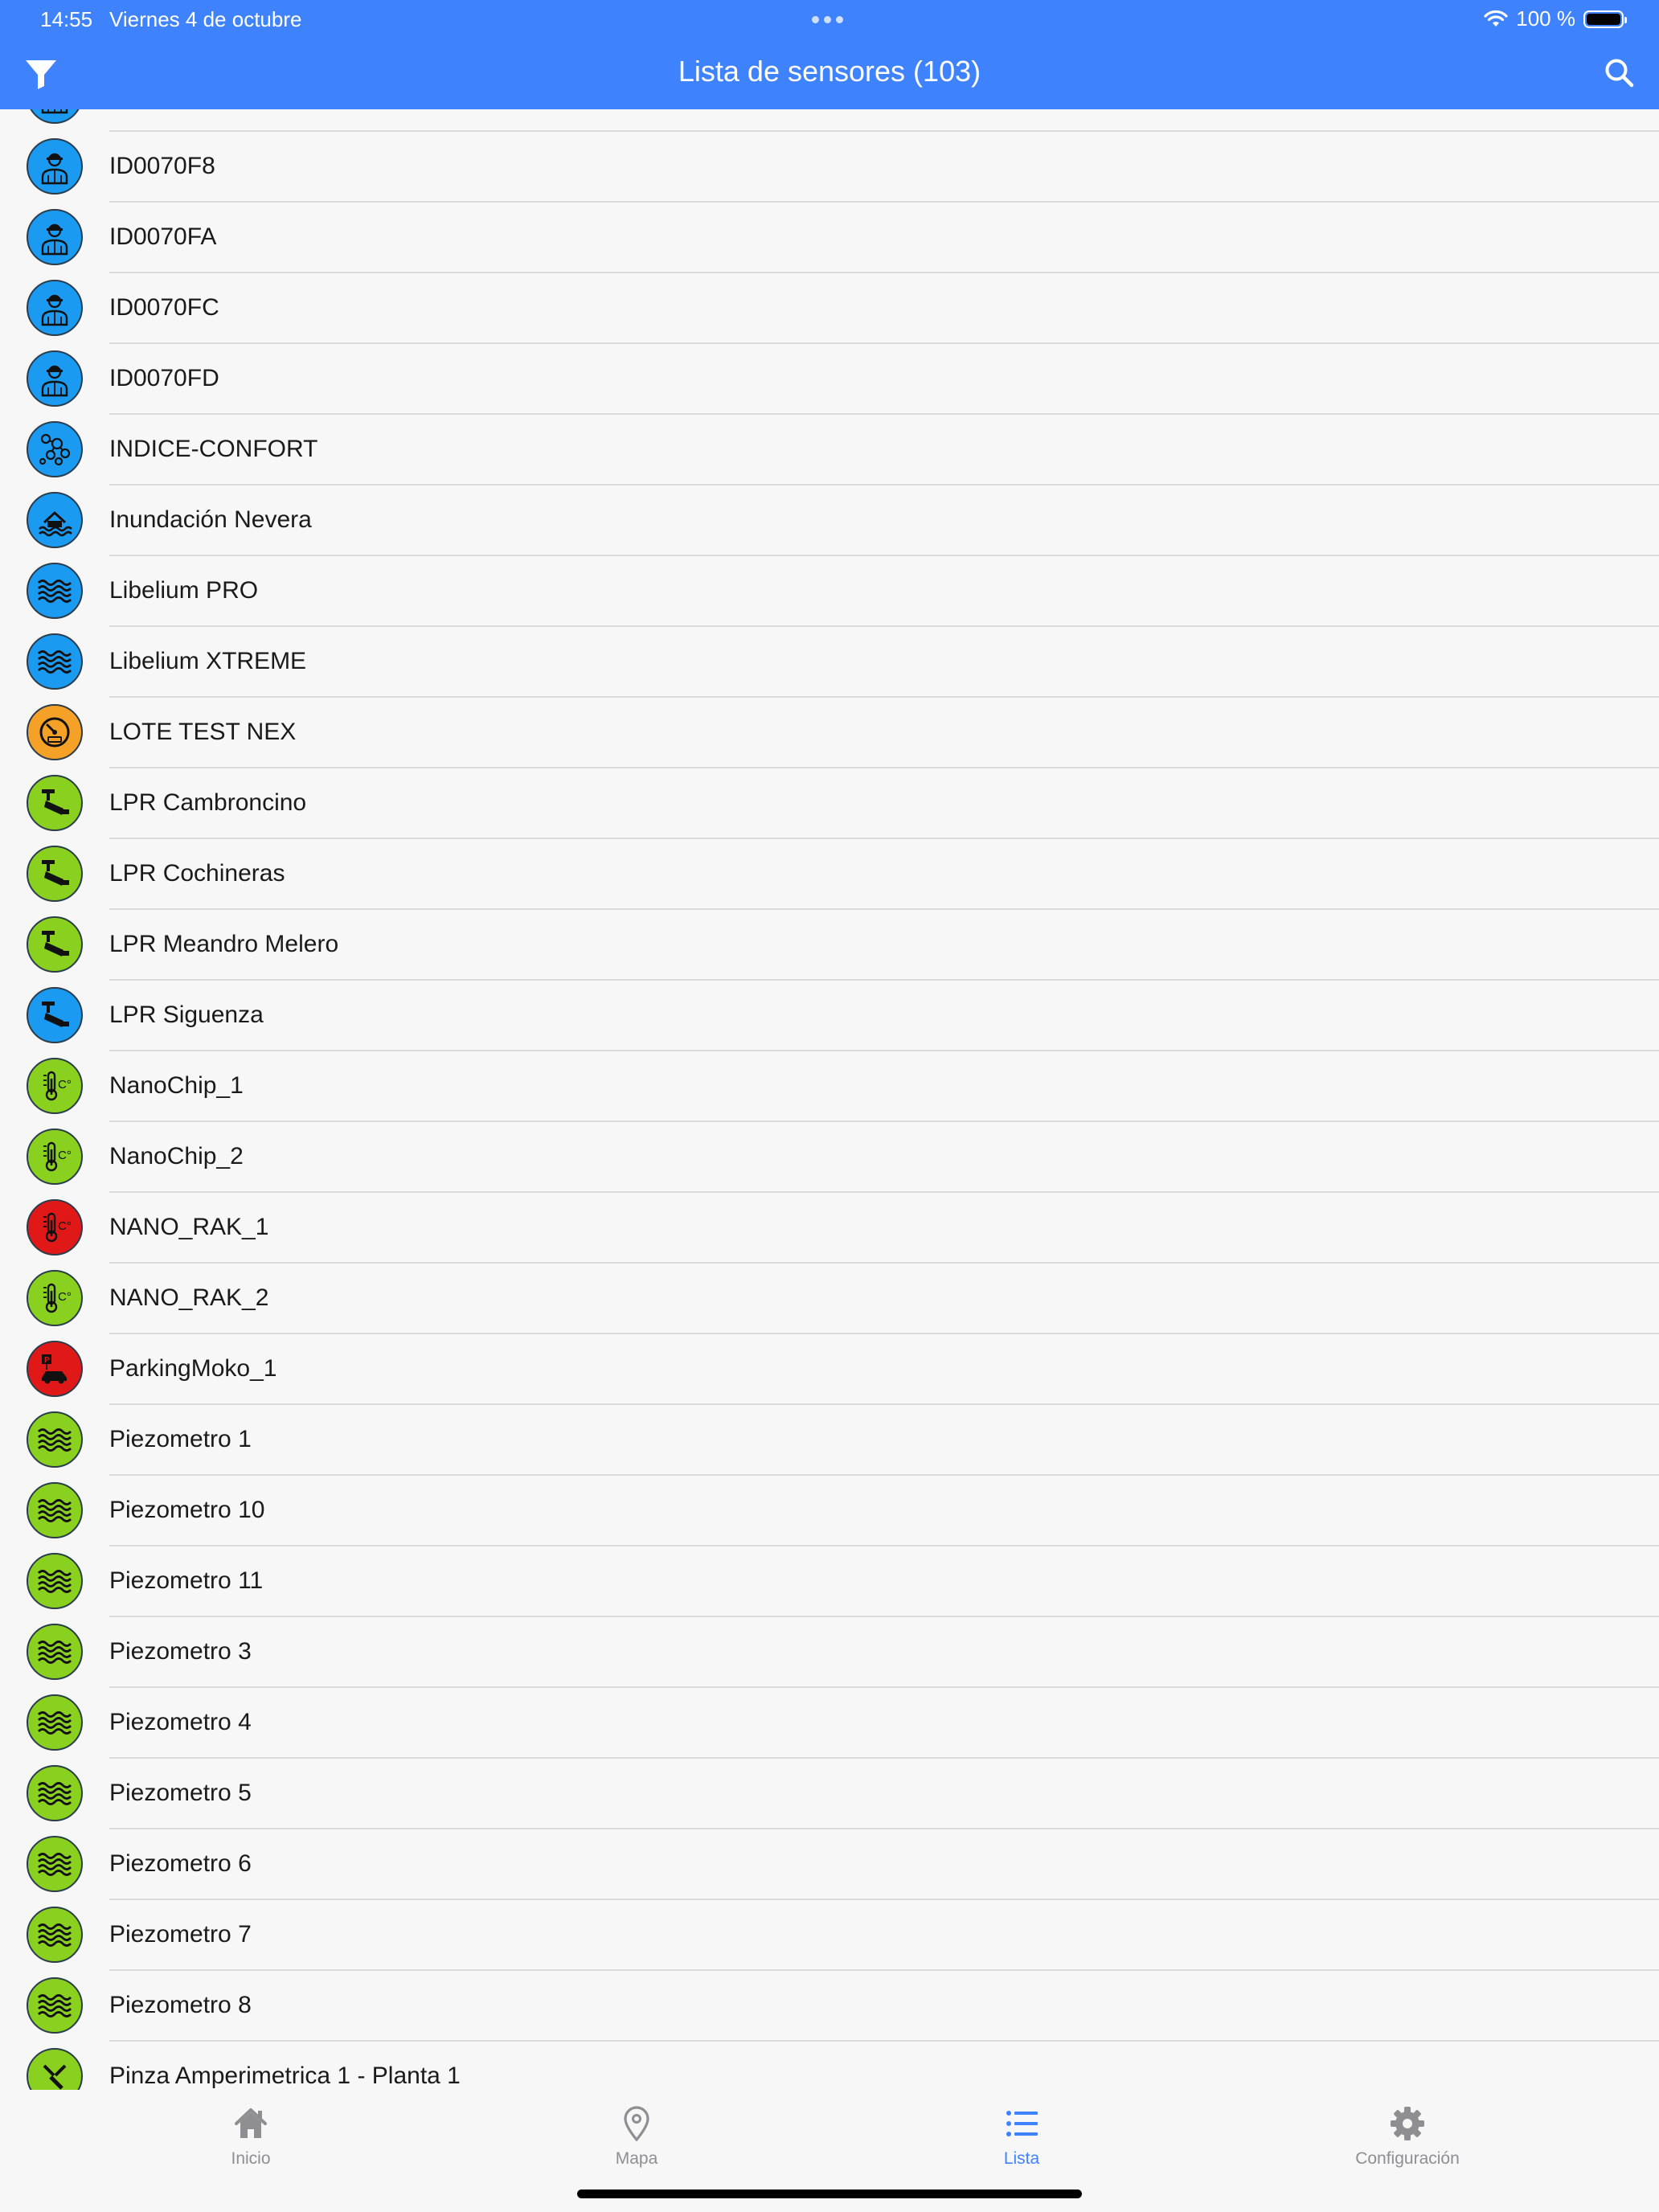 This screenshot has height=2212, width=1659. What do you see at coordinates (184, 590) in the screenshot?
I see `sensor-name: Libelium PRO` at bounding box center [184, 590].